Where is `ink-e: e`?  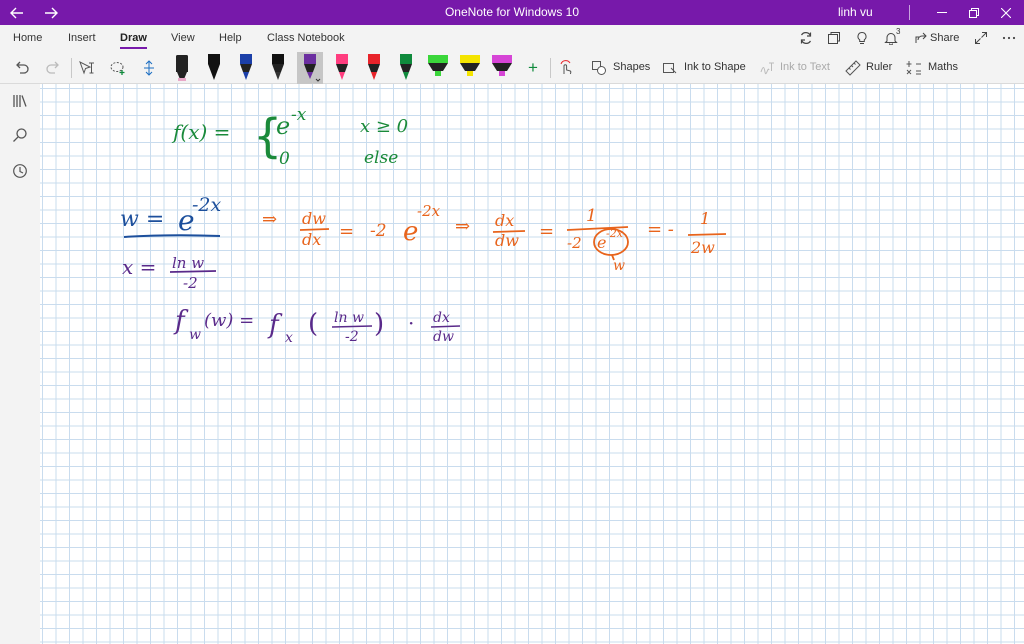
ink-e: e is located at coordinates (283, 126).